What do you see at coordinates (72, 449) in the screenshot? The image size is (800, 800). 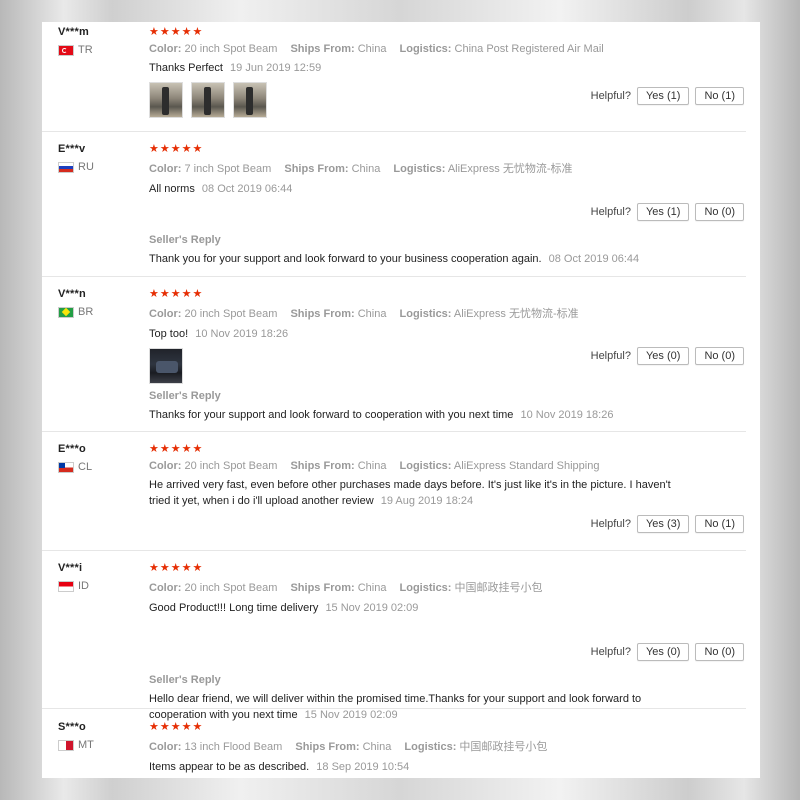 I see `reviewer-name: E***o` at bounding box center [72, 449].